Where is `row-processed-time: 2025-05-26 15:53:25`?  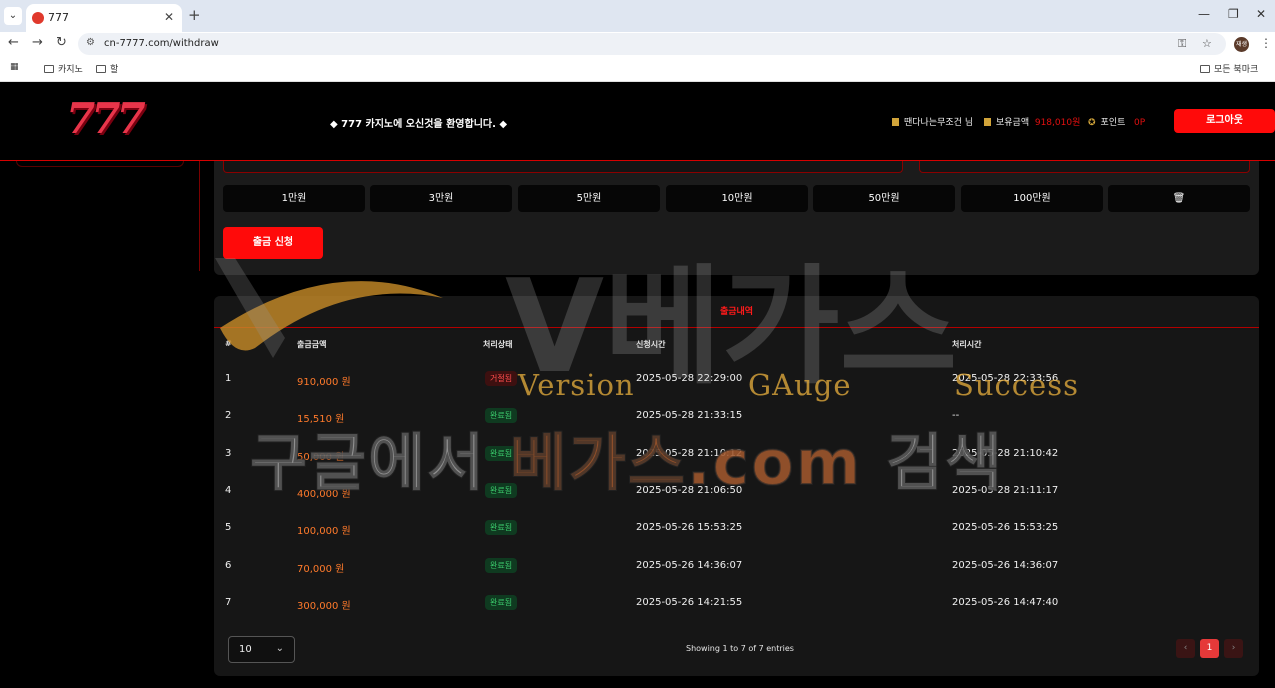 row-processed-time: 2025-05-26 15:53:25 is located at coordinates (1005, 528).